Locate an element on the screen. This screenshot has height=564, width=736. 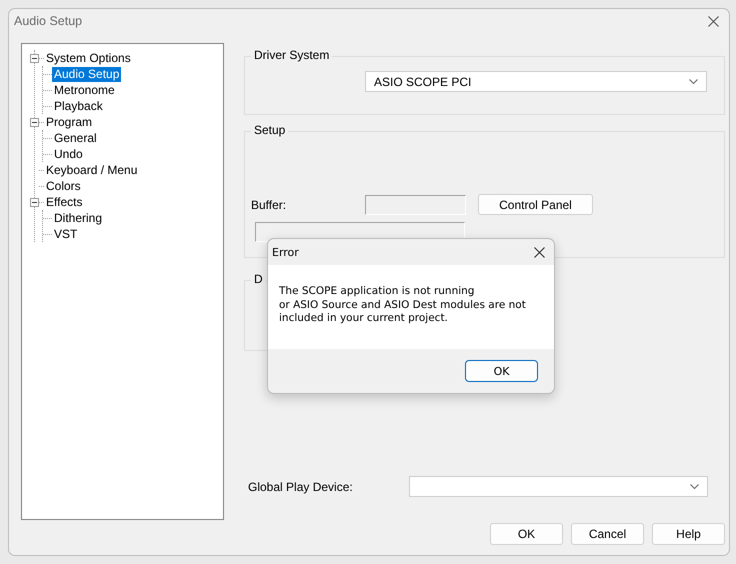
window-title: Audio Setup is located at coordinates (48, 21).